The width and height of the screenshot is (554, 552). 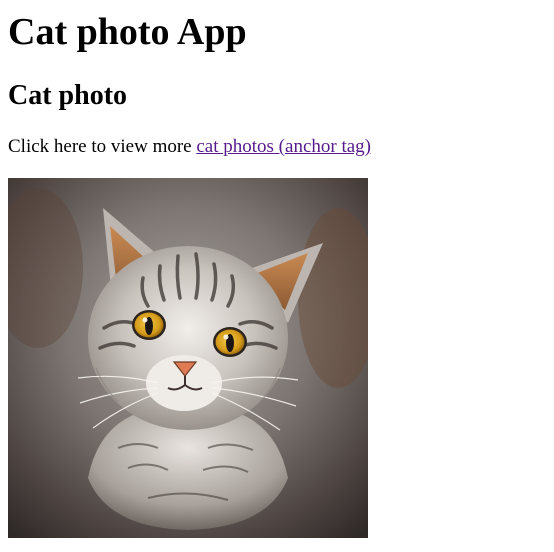 I want to click on intro-text: Click here to view more, so click(x=102, y=146).